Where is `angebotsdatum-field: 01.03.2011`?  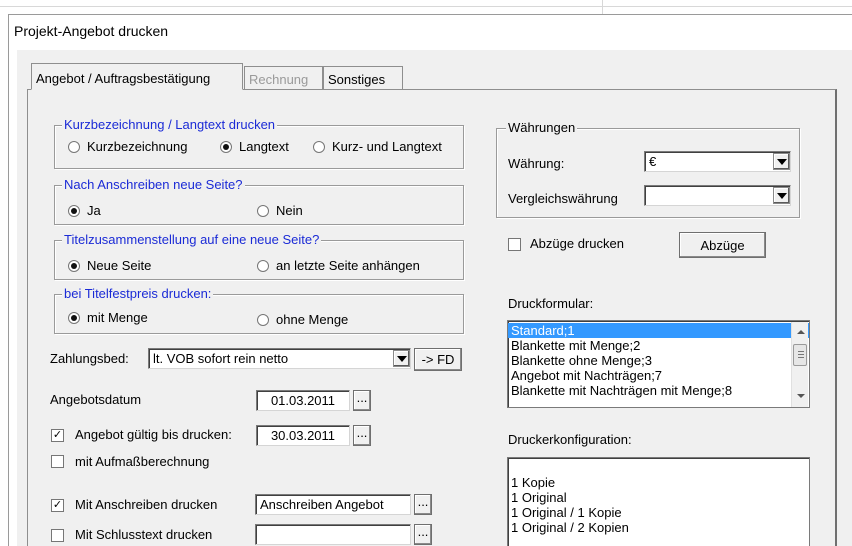
angebotsdatum-field: 01.03.2011 is located at coordinates (303, 400).